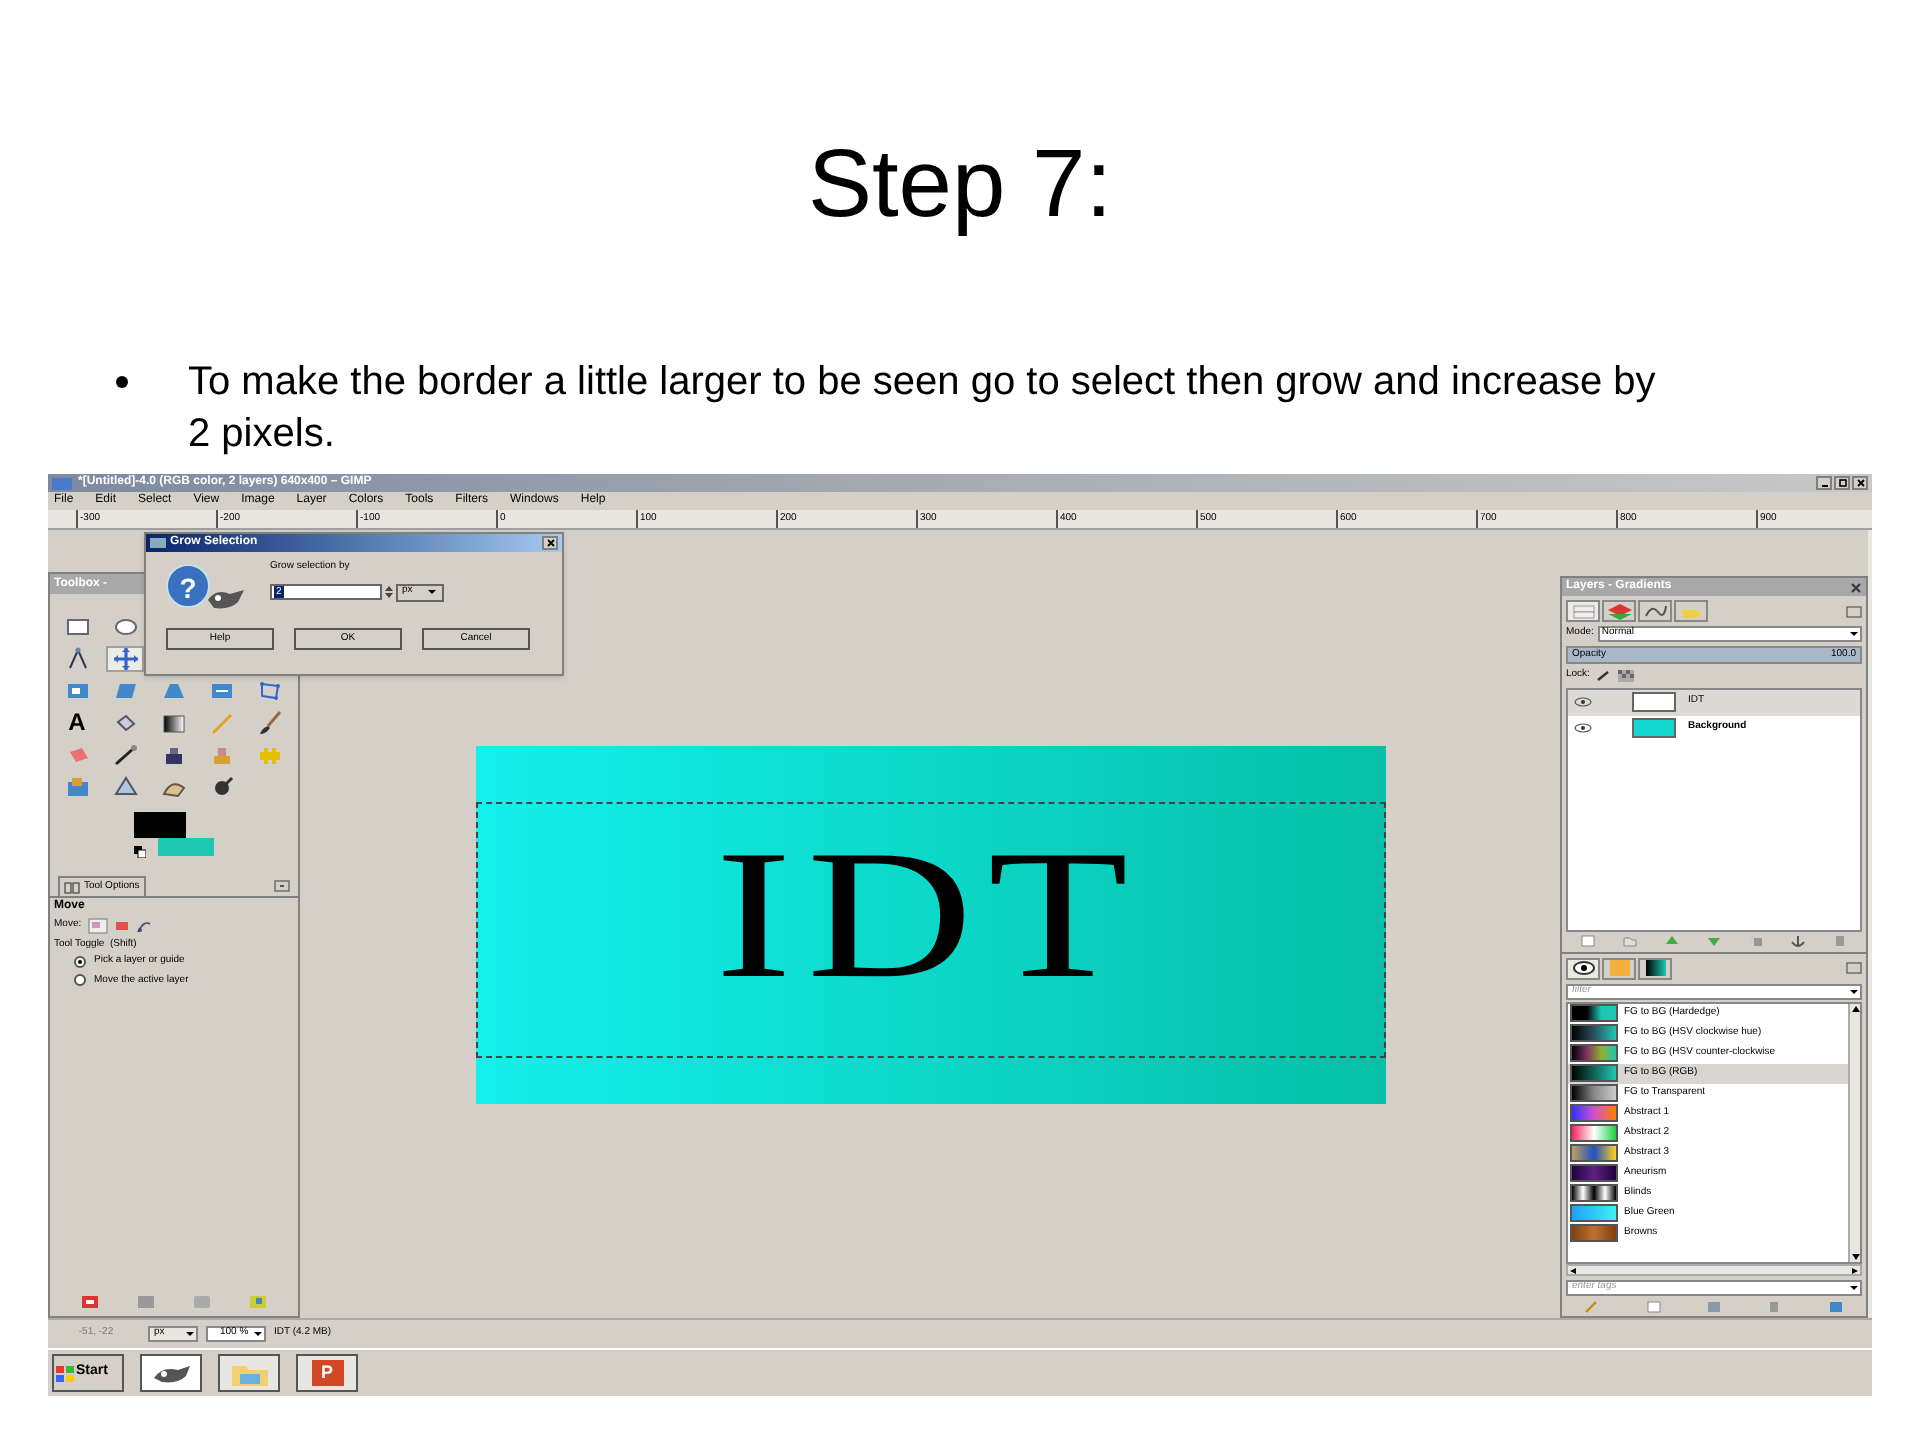 This screenshot has width=1920, height=1440. I want to click on text-tool-button: A, so click(77, 723).